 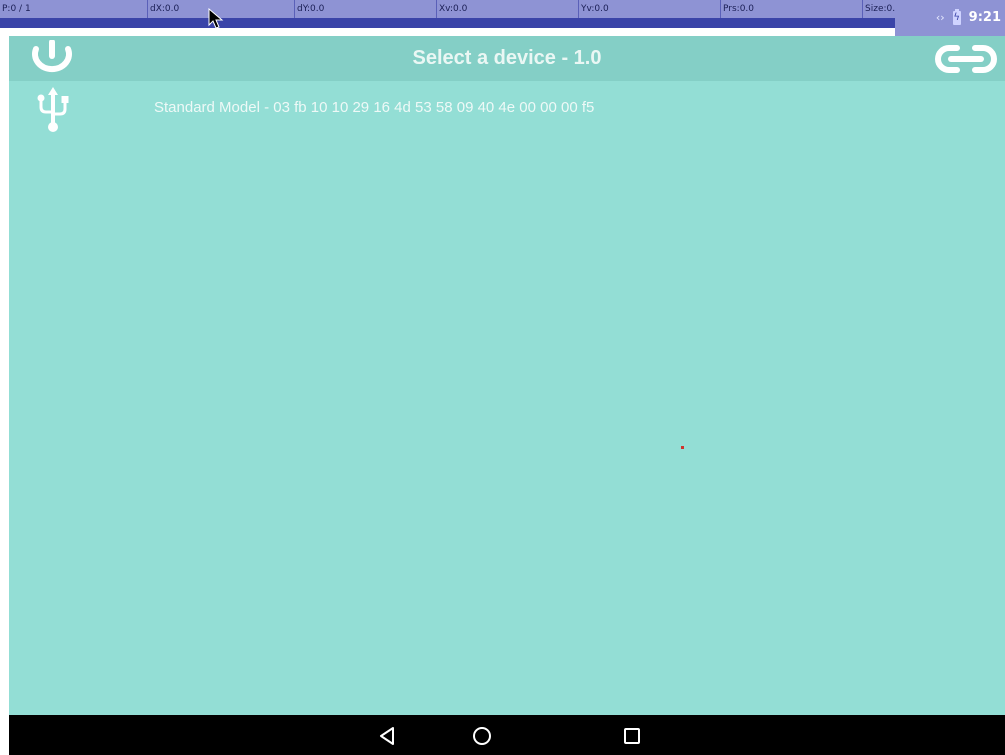 What do you see at coordinates (632, 736) in the screenshot?
I see `recents-icon` at bounding box center [632, 736].